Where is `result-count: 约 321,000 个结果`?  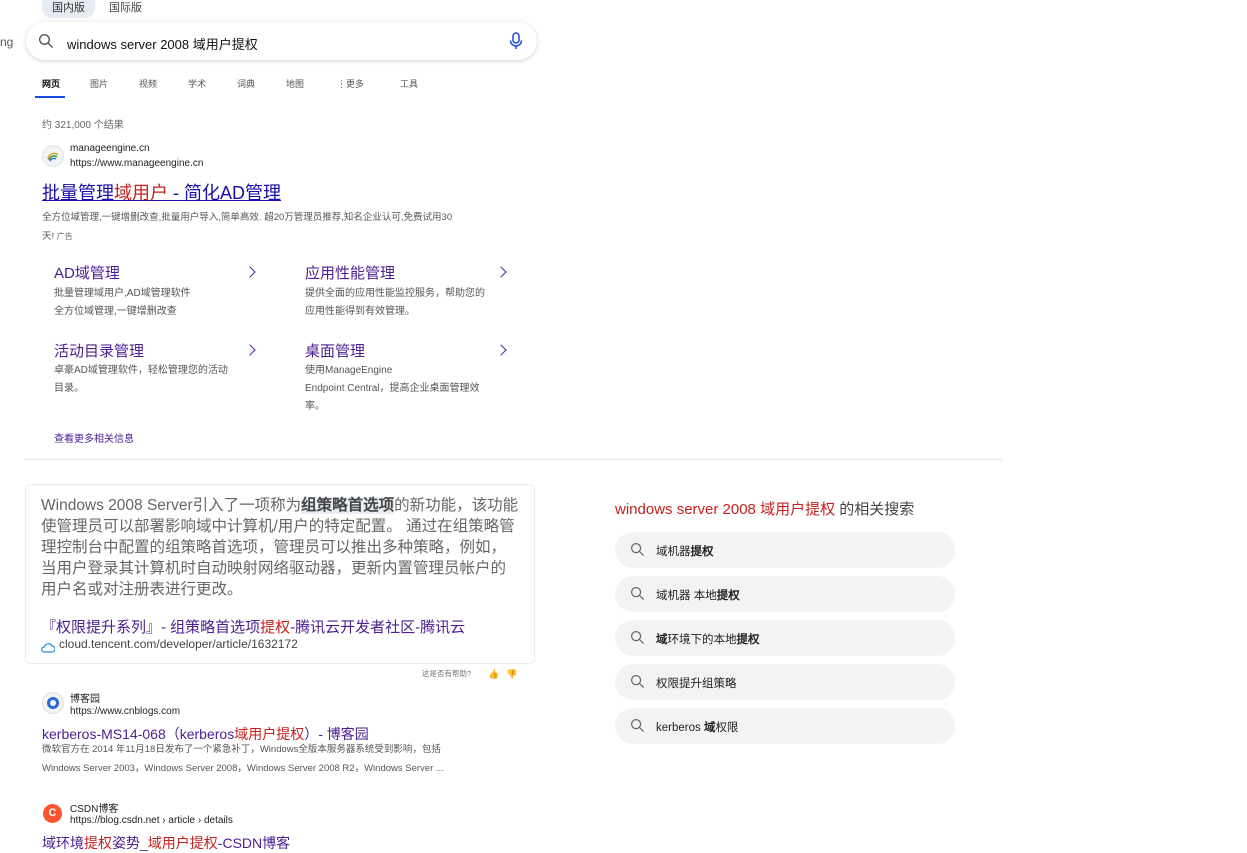 result-count: 约 321,000 个结果 is located at coordinates (83, 125).